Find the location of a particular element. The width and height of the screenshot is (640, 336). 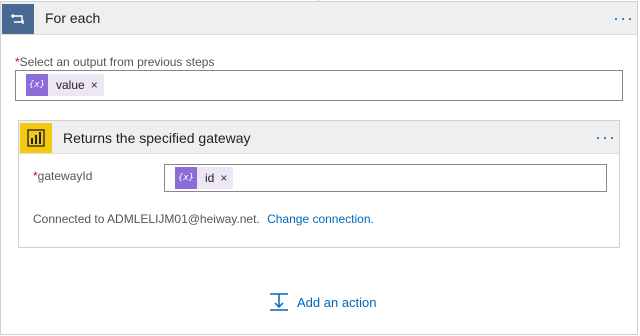

value-token: {x} value × is located at coordinates (65, 85).